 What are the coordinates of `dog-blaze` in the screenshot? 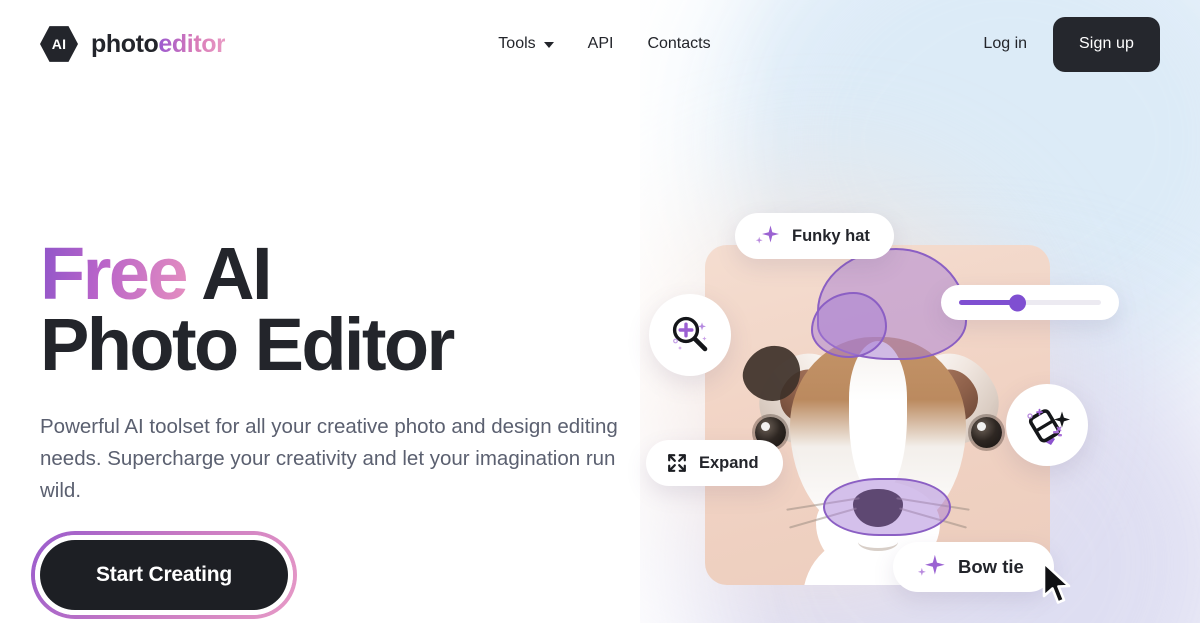 It's located at (877, 416).